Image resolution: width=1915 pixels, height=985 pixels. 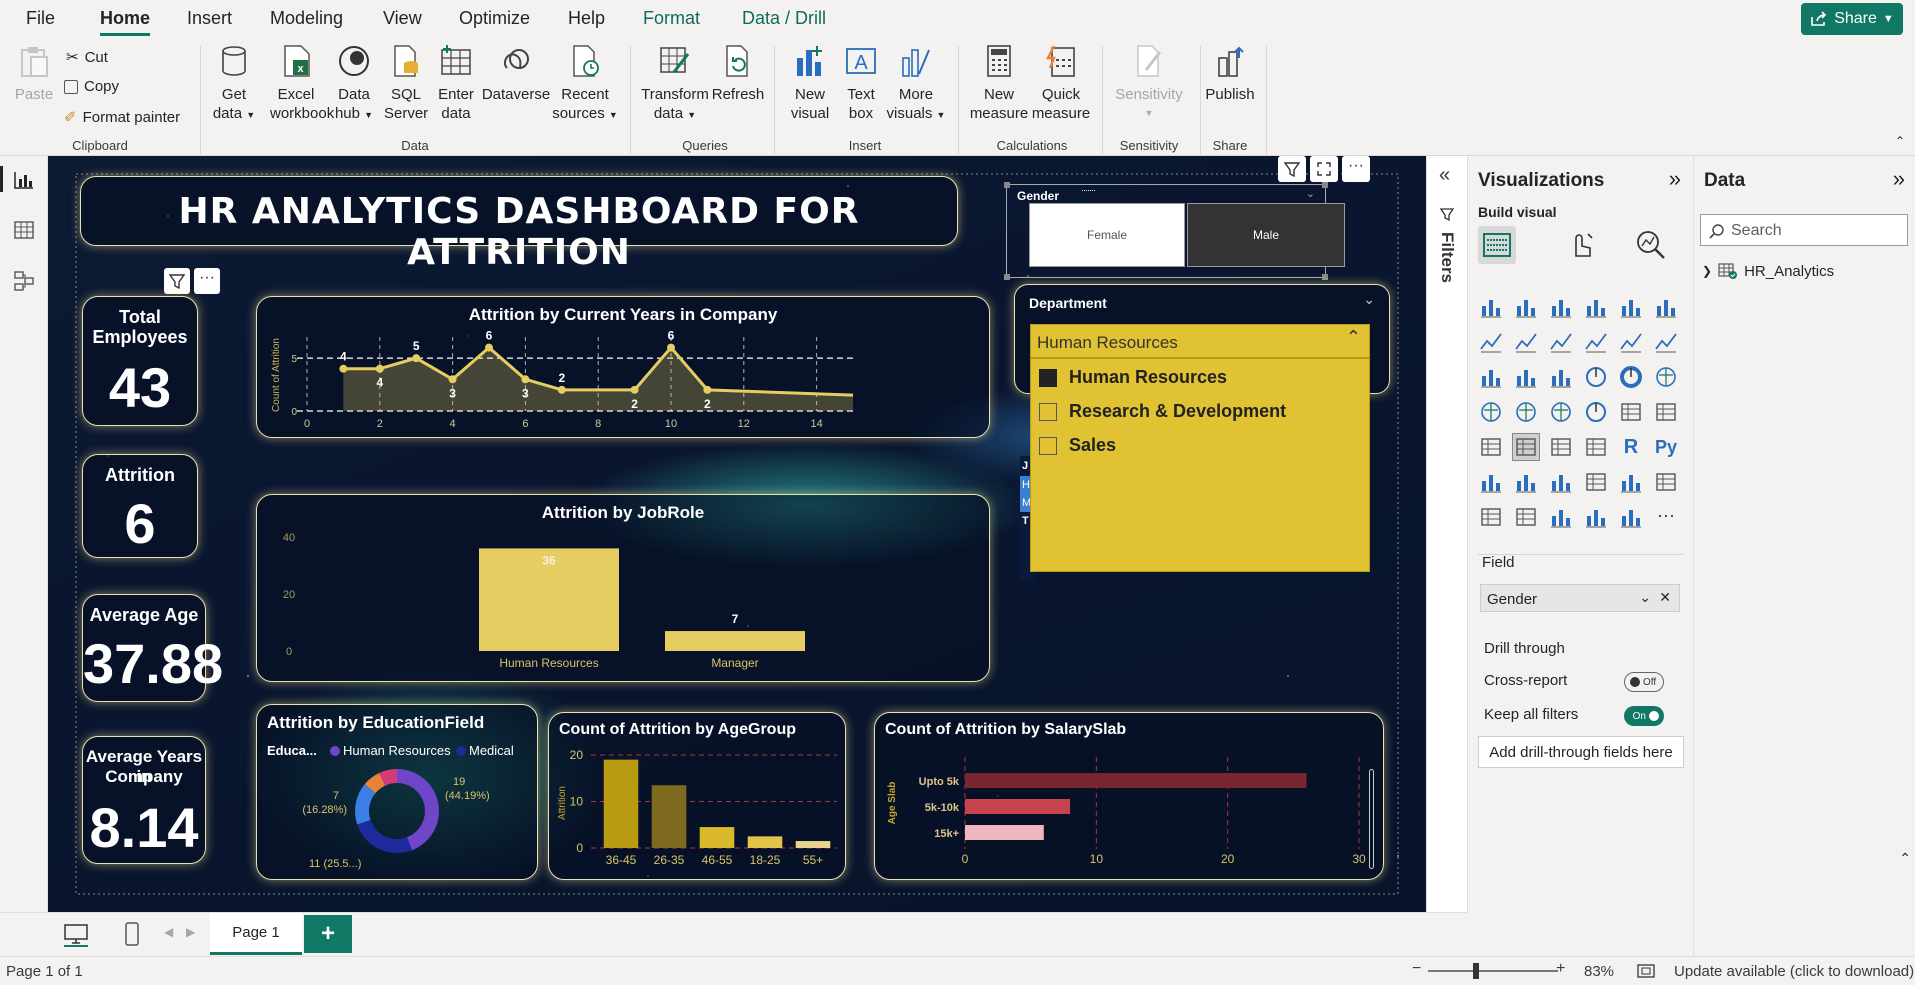 I want to click on more-options-icon: ···, so click(x=207, y=281).